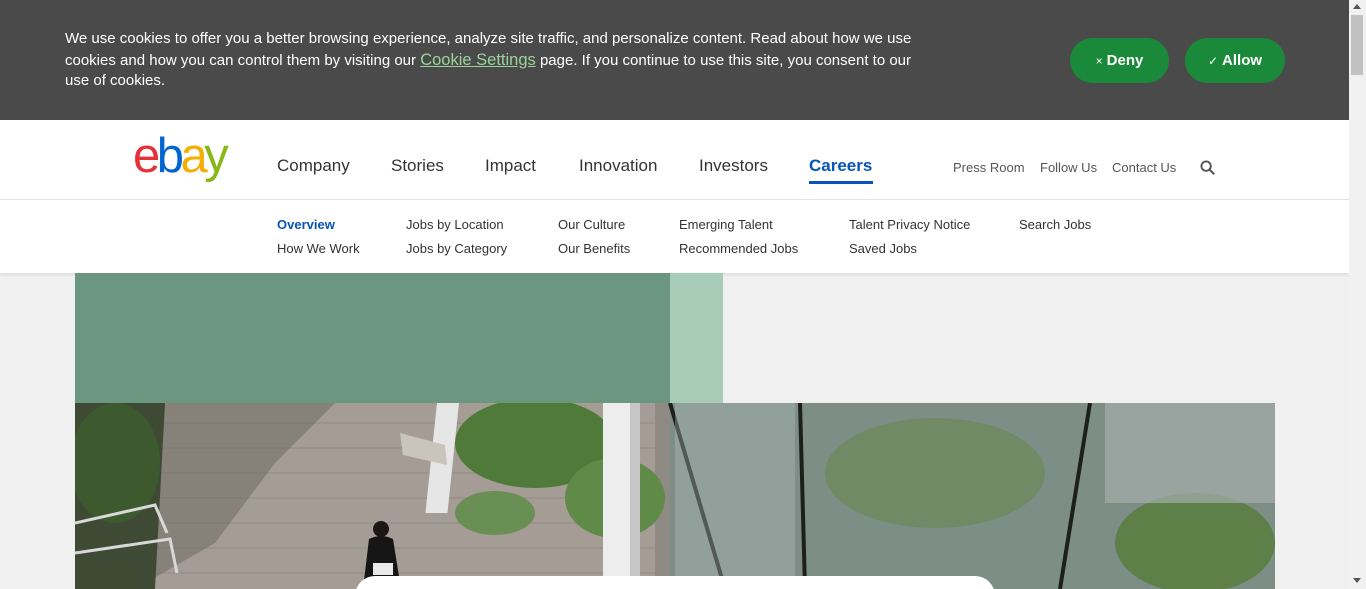 The width and height of the screenshot is (1366, 589). Describe the element at coordinates (909, 224) in the screenshot. I see `subnav-talent-privacy-notice: Talent Privacy Notice` at that location.